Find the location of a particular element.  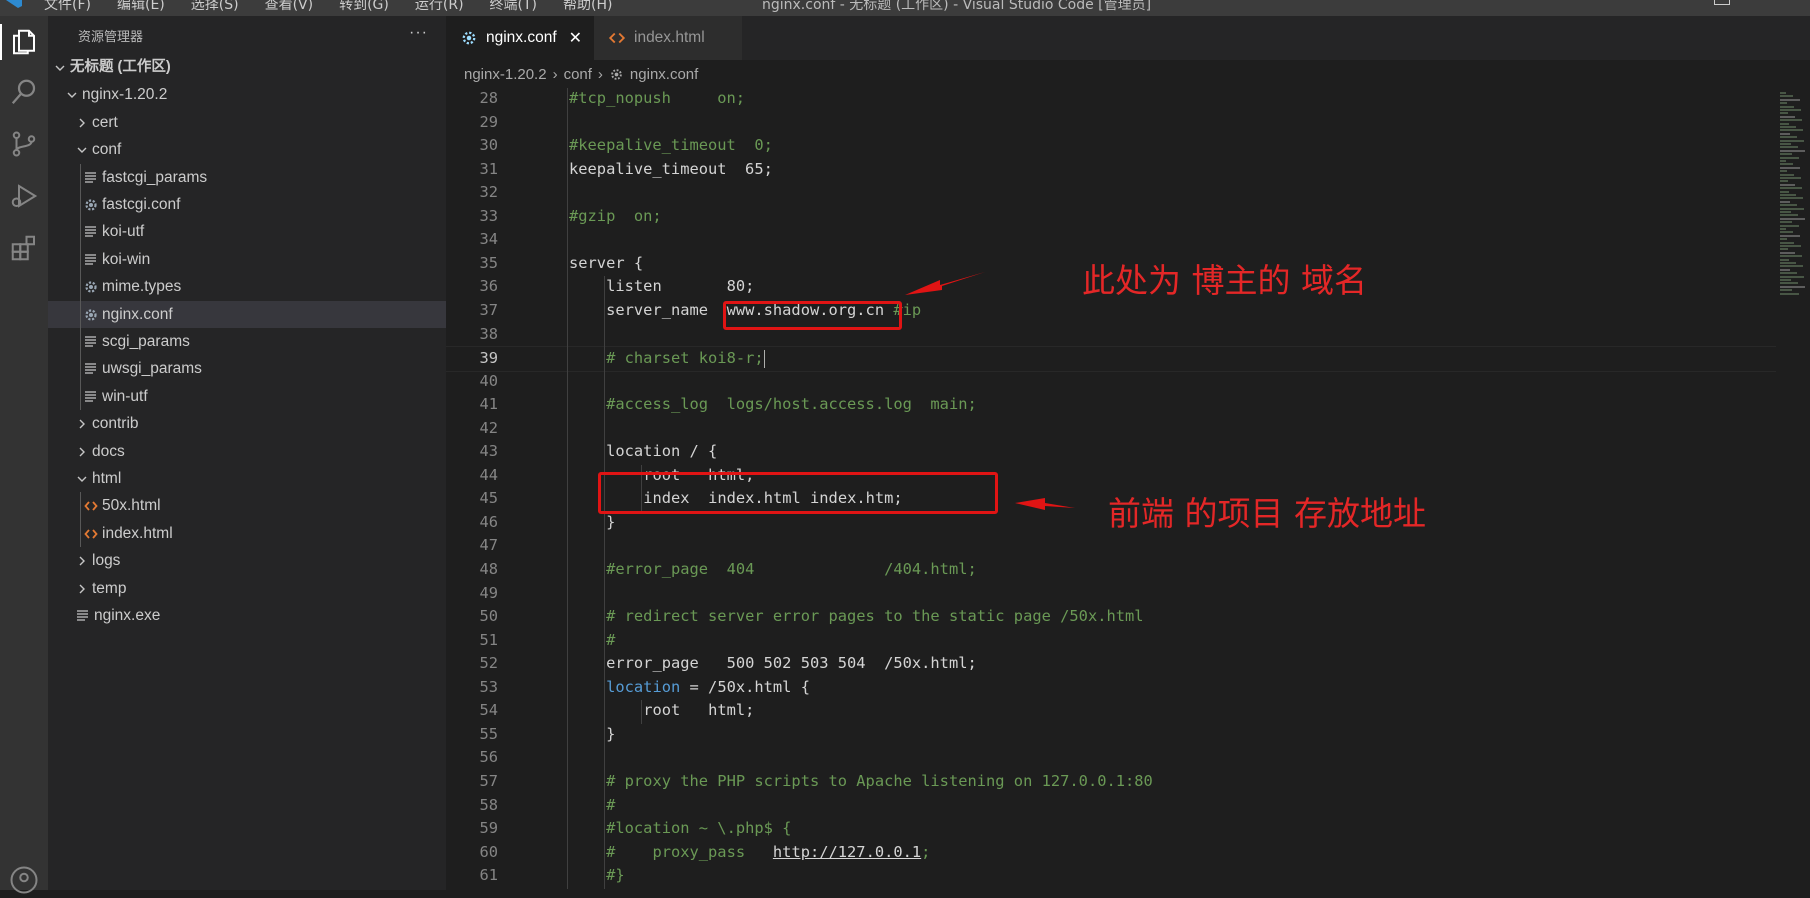

tree-file: scgi_params is located at coordinates (247, 341).